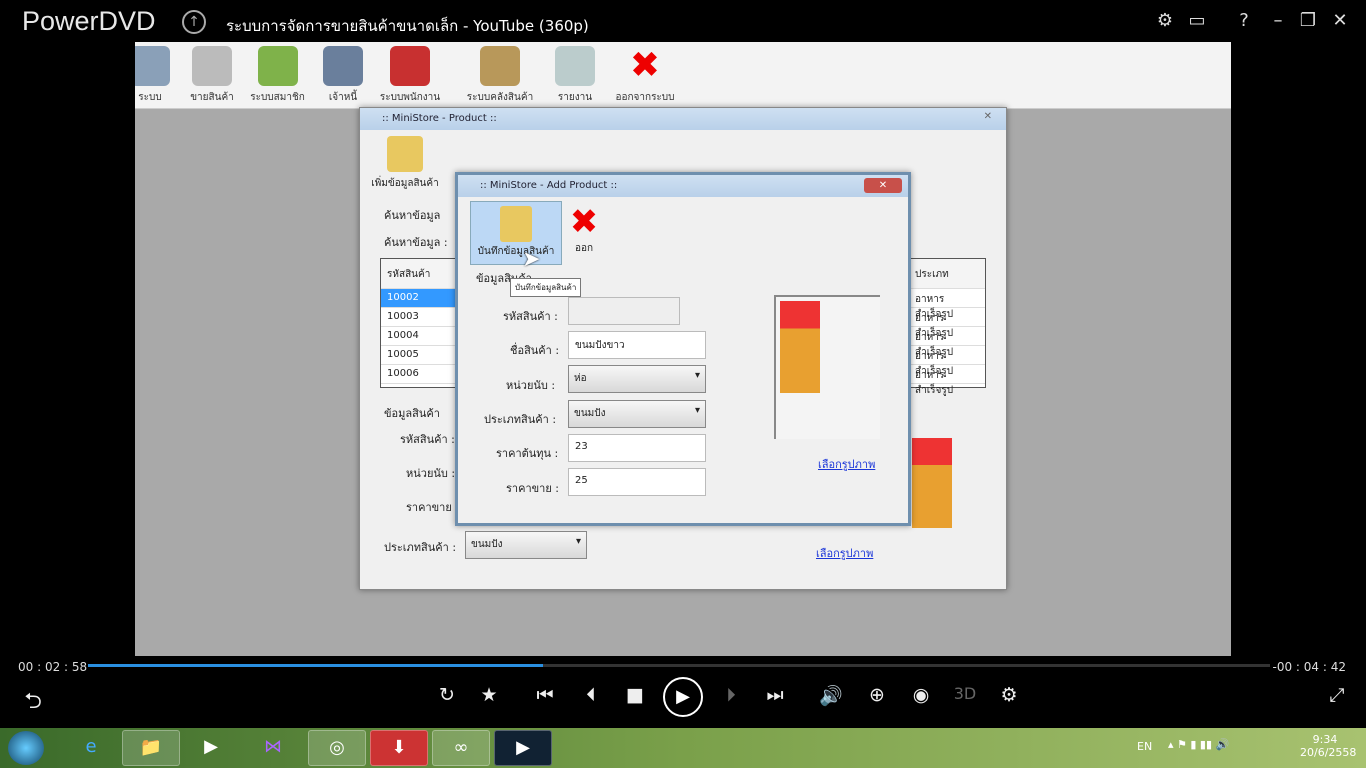 This screenshot has width=1366, height=768. What do you see at coordinates (447, 695) in the screenshot?
I see `repeat-icon: ↻` at bounding box center [447, 695].